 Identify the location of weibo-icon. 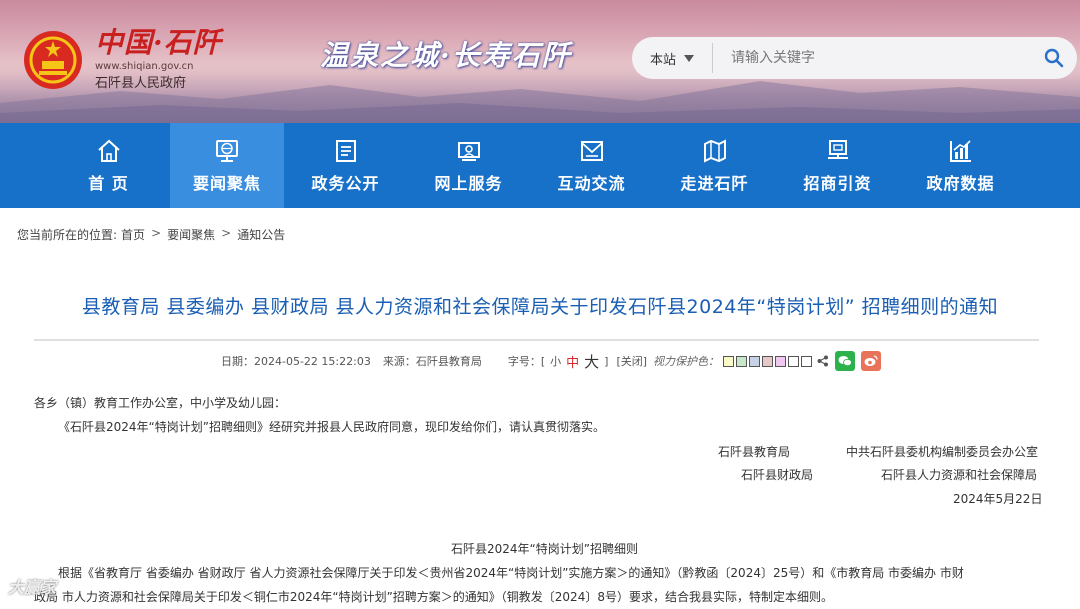
(871, 360).